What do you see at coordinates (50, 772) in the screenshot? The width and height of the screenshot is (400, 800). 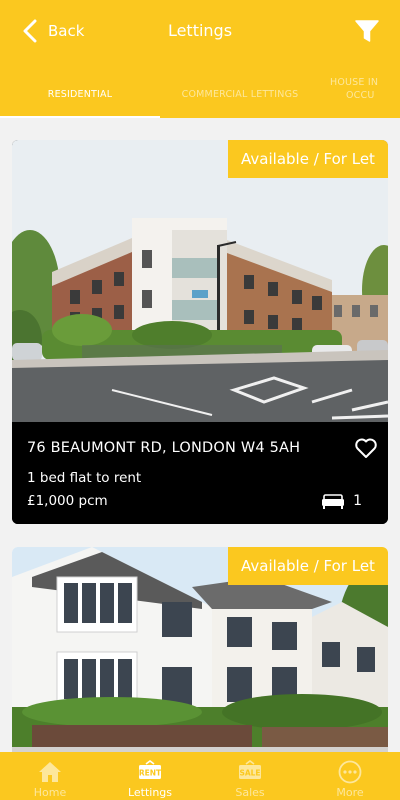 I see `home-icon` at bounding box center [50, 772].